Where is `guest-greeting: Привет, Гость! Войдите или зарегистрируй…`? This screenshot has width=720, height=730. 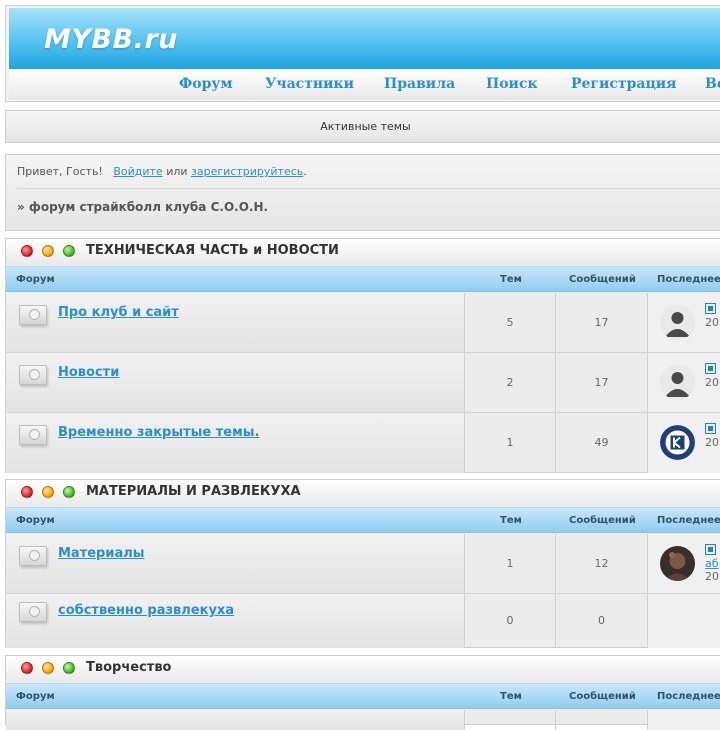
guest-greeting: Привет, Гость! Войдите или зарегистрируй… is located at coordinates (162, 171).